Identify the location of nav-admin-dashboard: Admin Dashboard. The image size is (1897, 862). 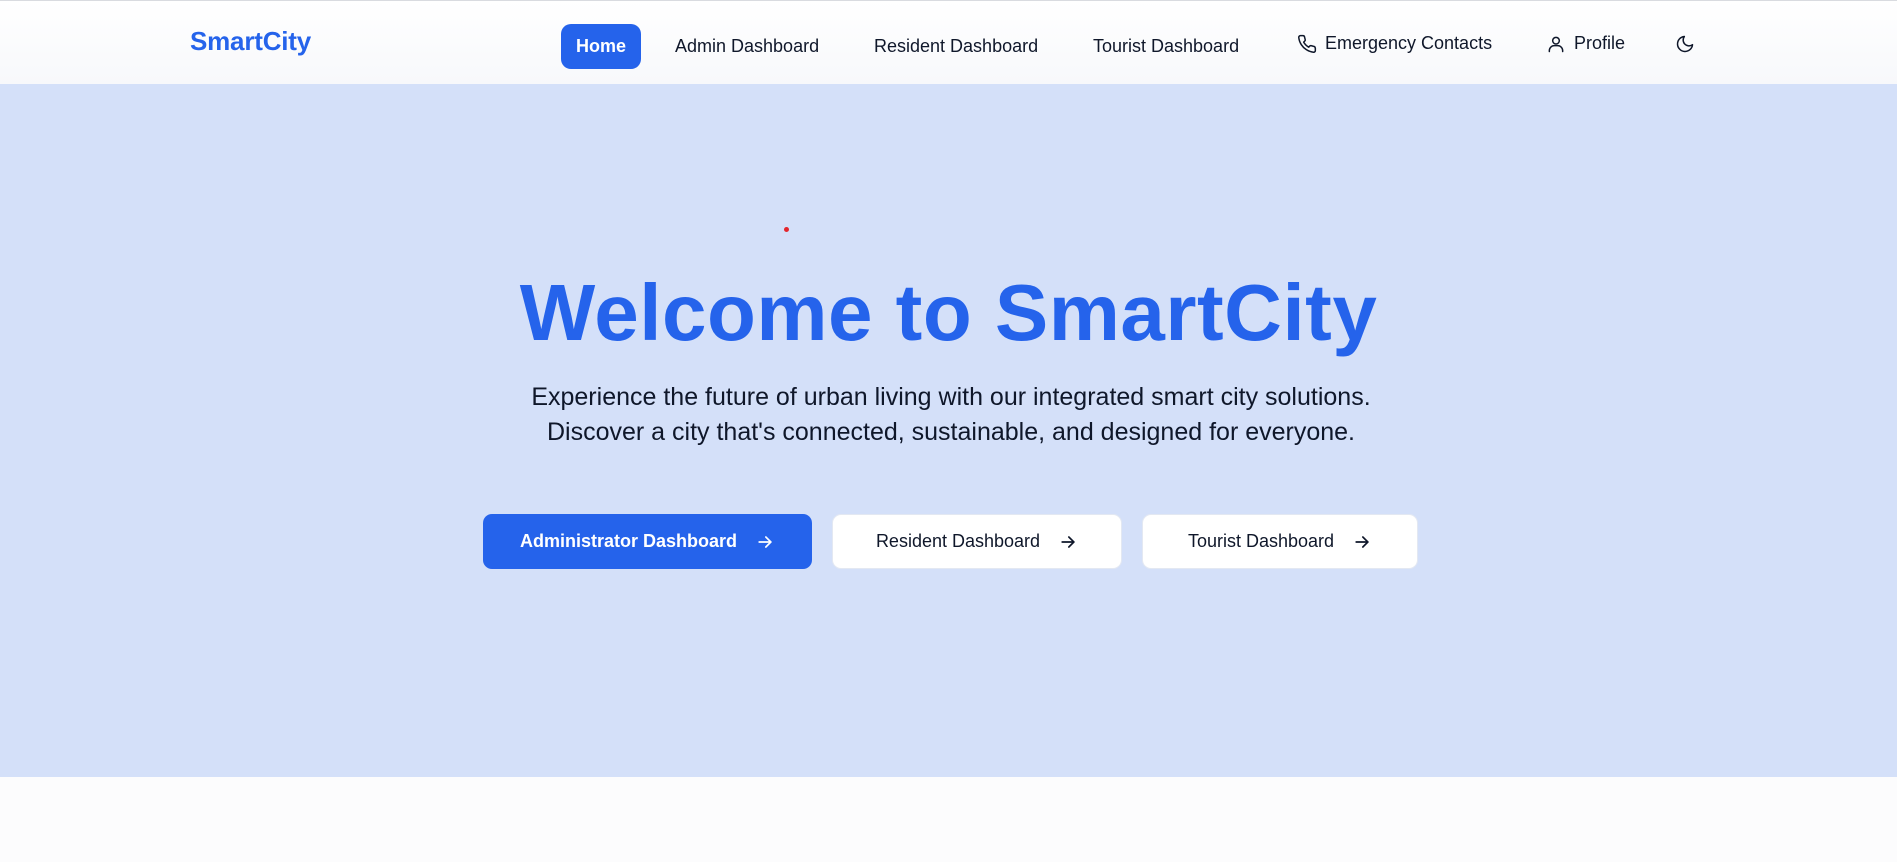
(747, 46).